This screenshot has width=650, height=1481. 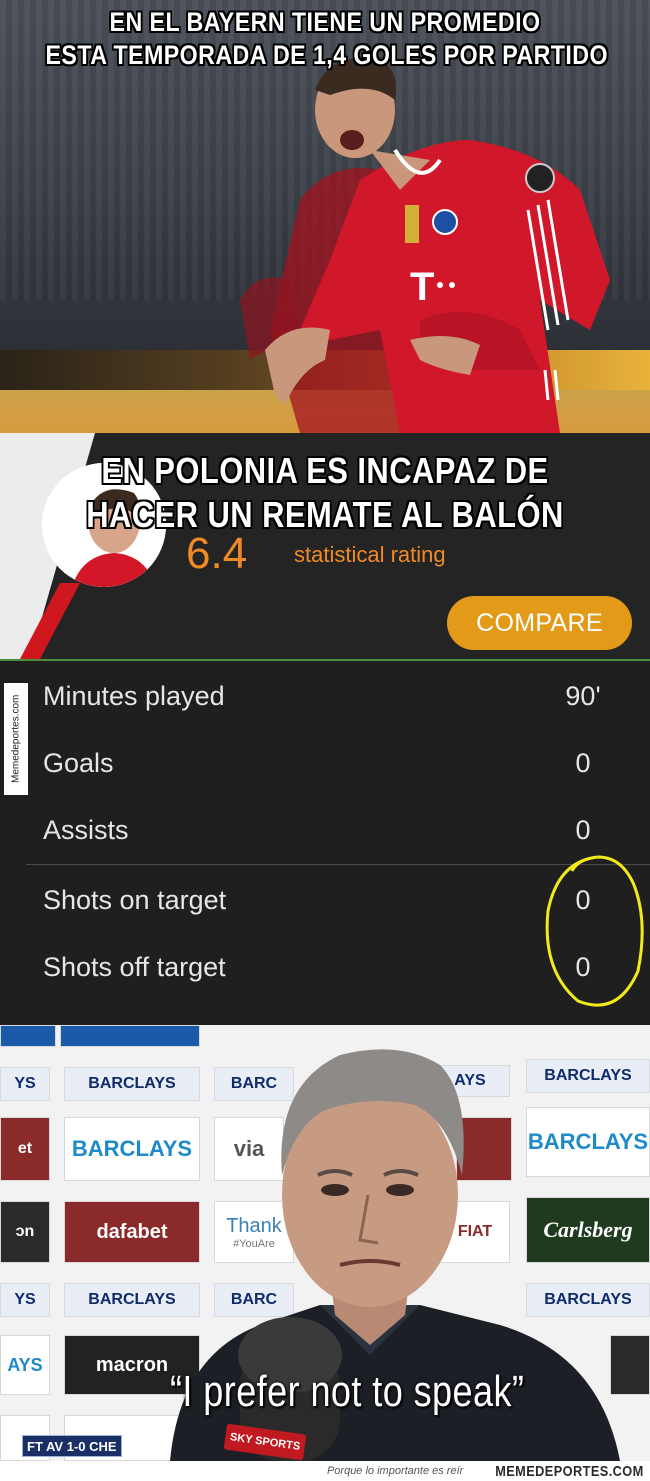 I want to click on caption-middle-line-2: HACER UN REMATE AL BALÓN, so click(x=325, y=514).